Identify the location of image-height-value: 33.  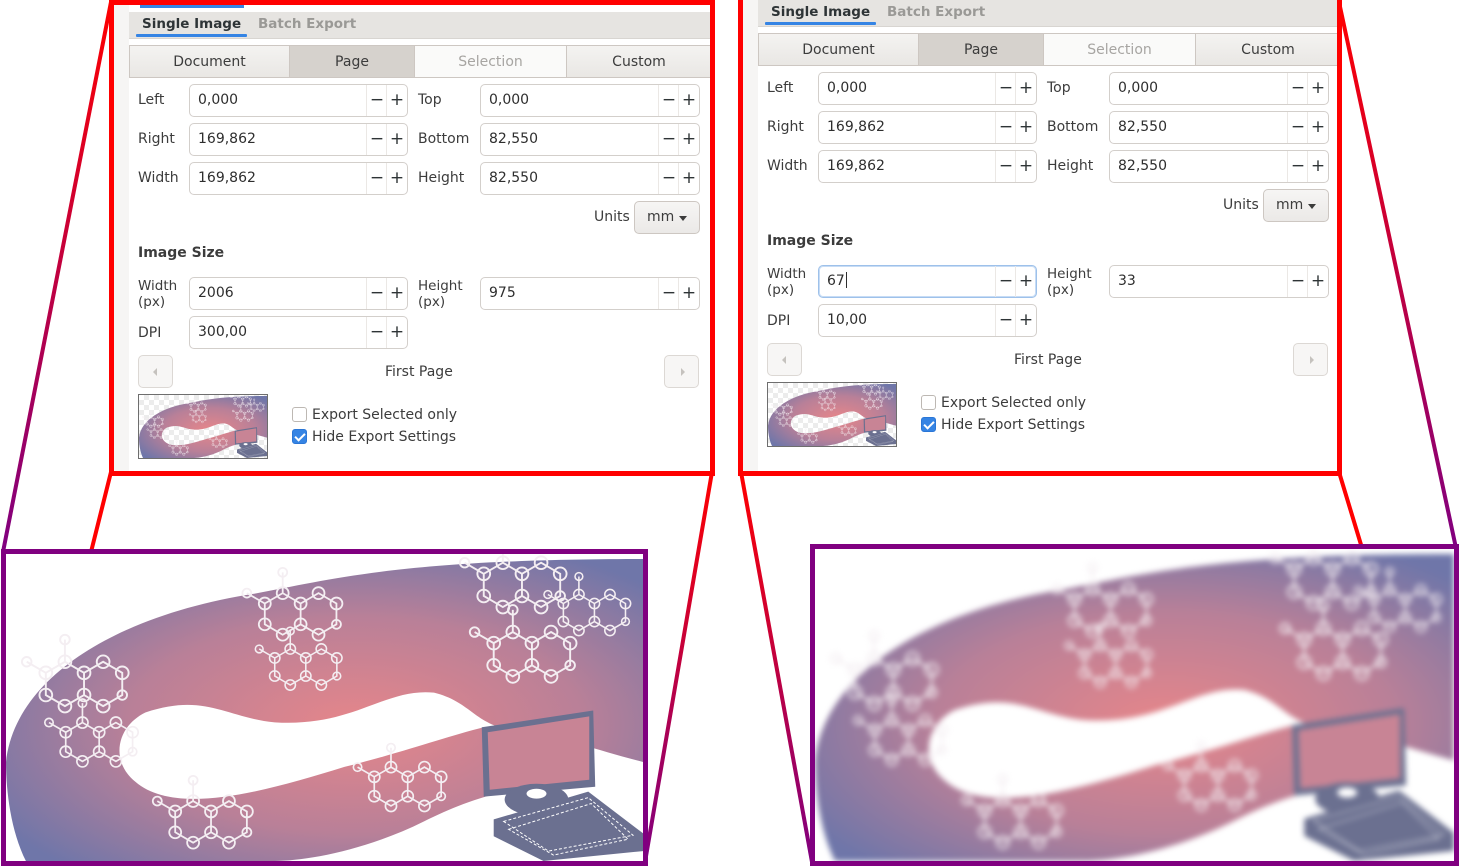
(1127, 281).